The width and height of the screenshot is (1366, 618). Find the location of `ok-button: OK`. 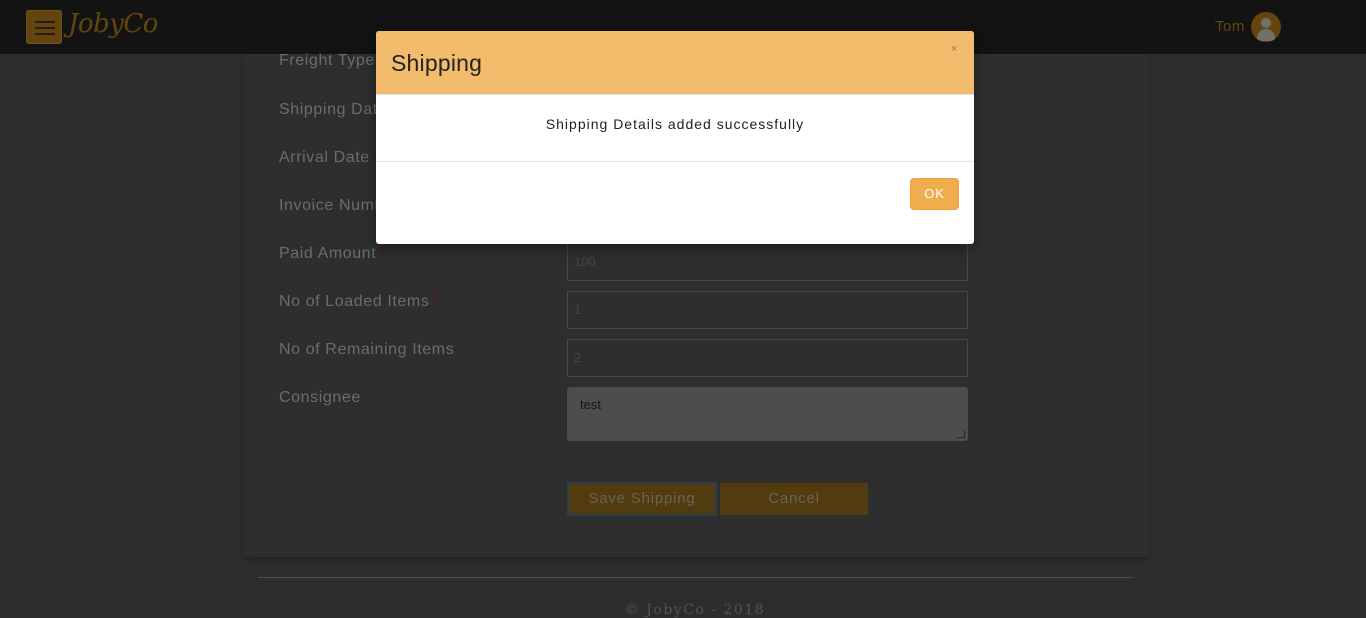

ok-button: OK is located at coordinates (934, 194).